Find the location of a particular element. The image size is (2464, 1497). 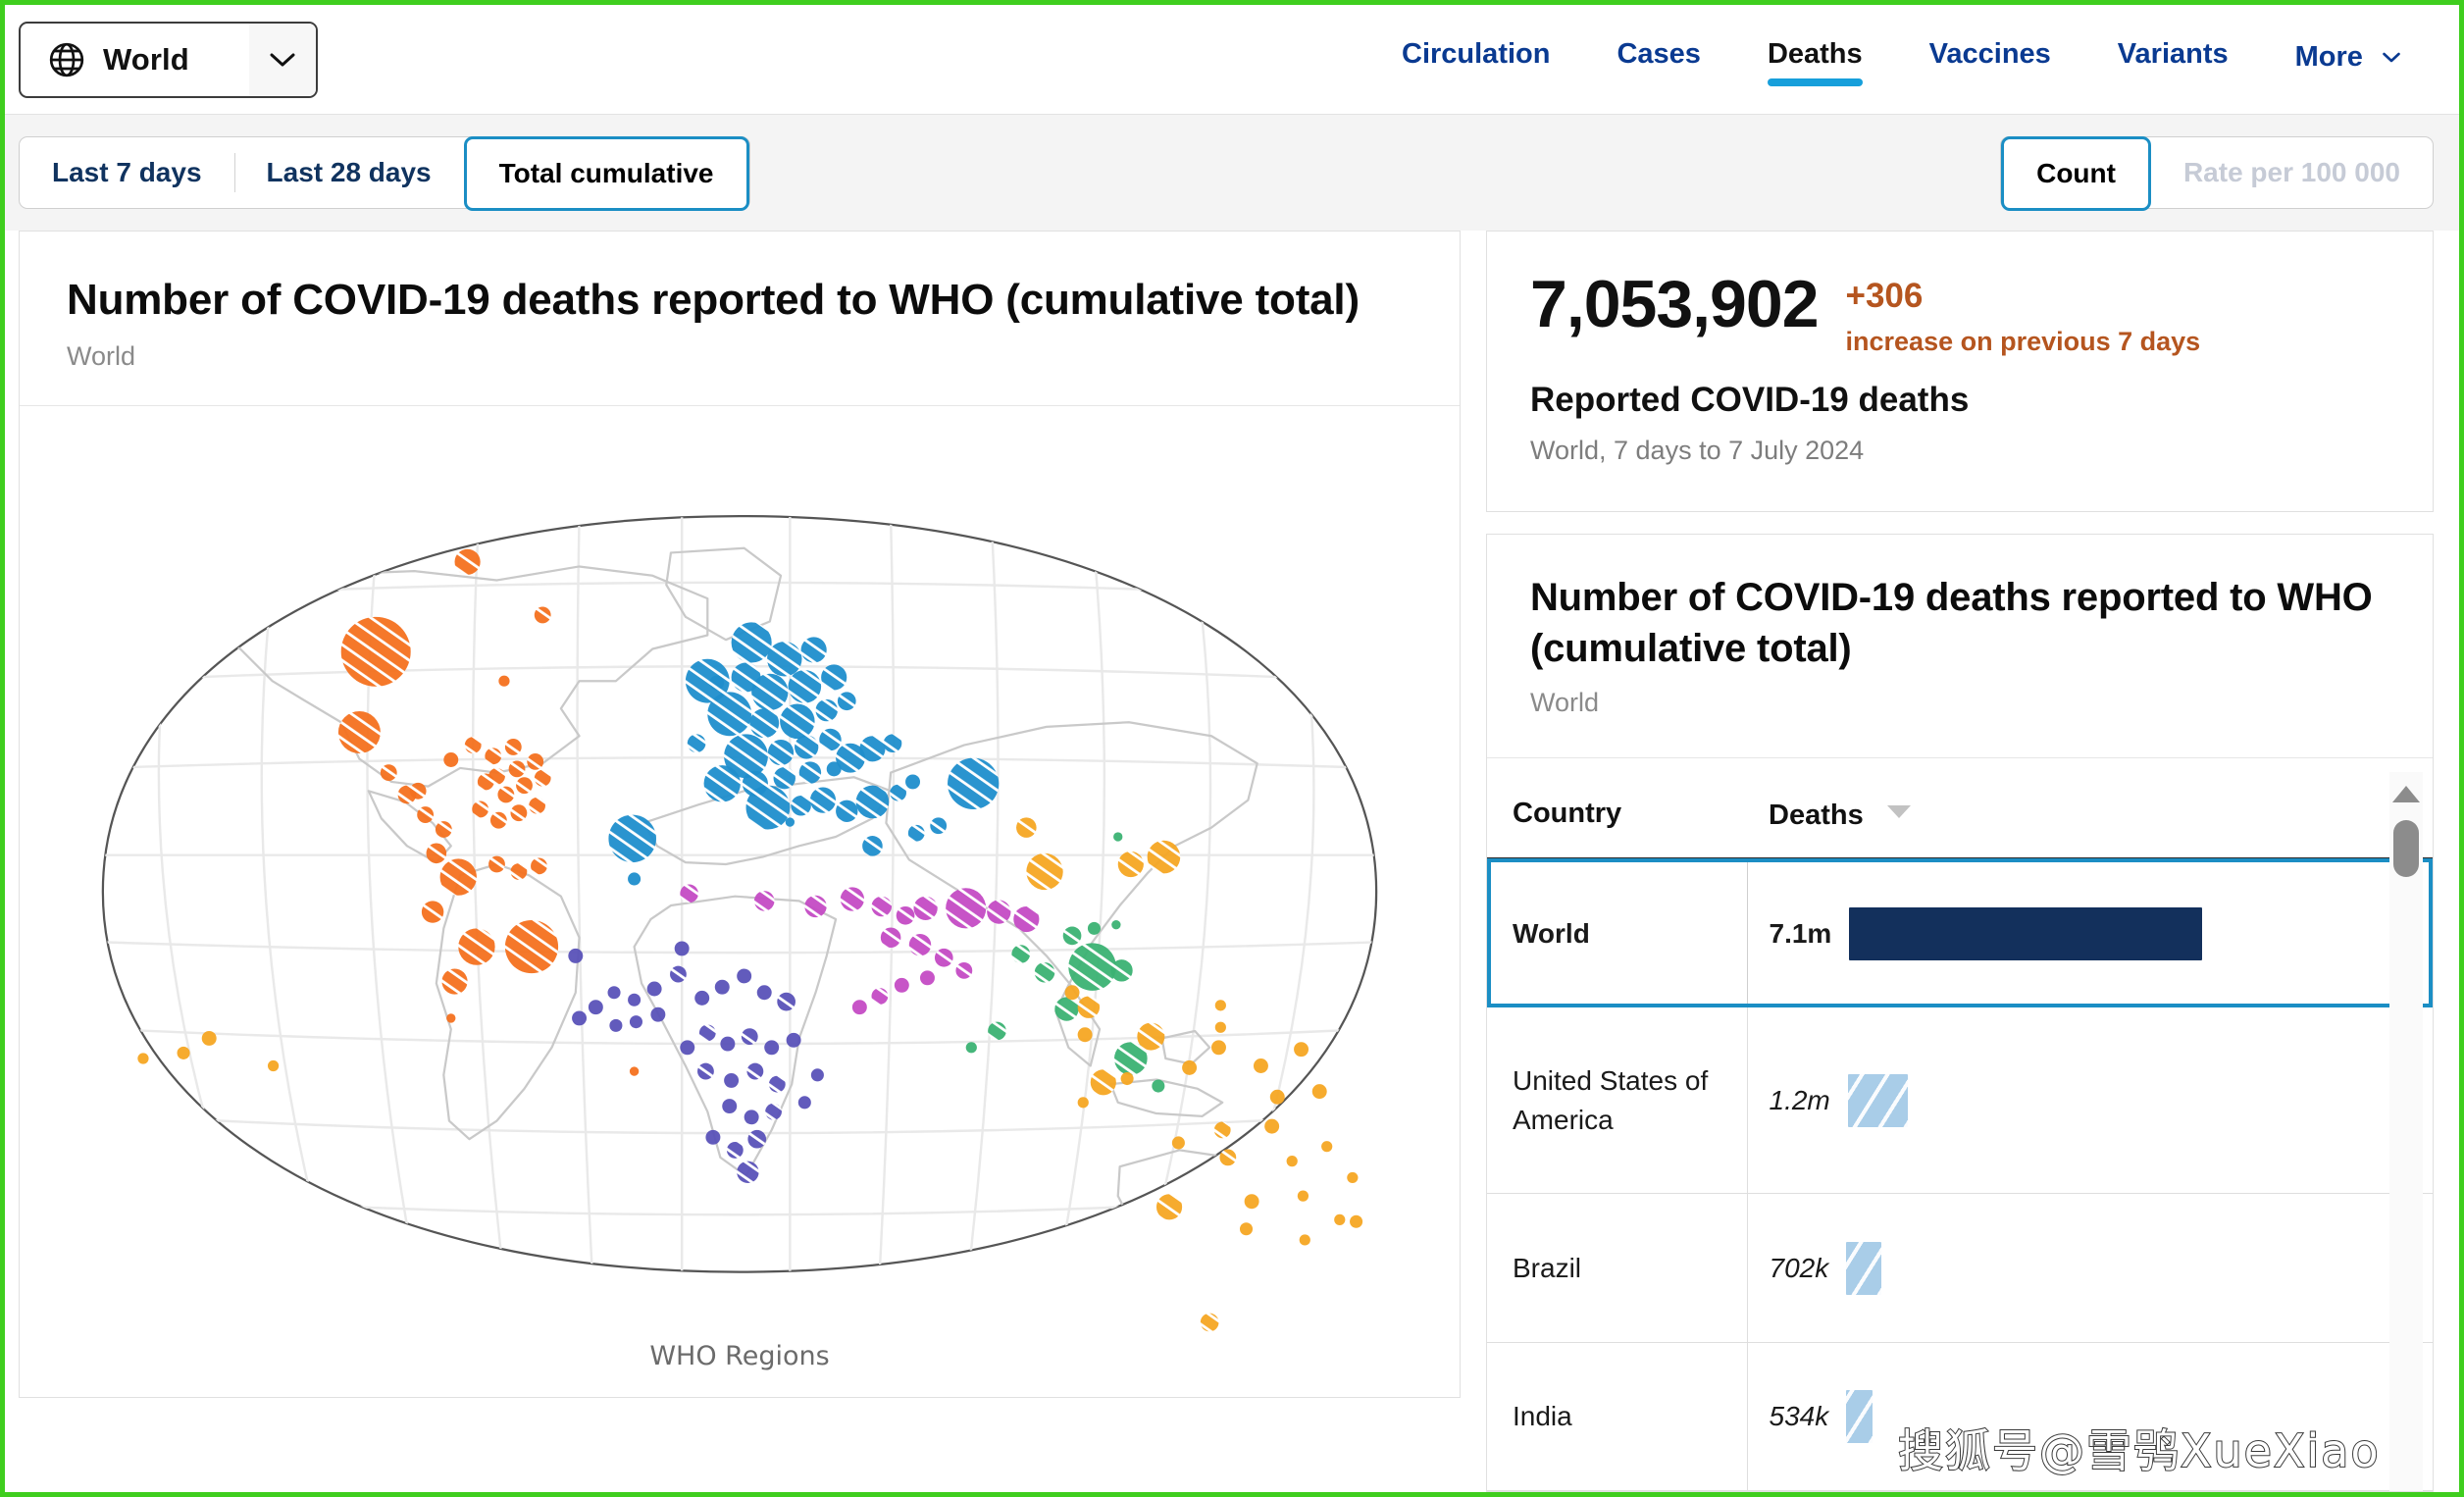

region-selector: World is located at coordinates (168, 59).